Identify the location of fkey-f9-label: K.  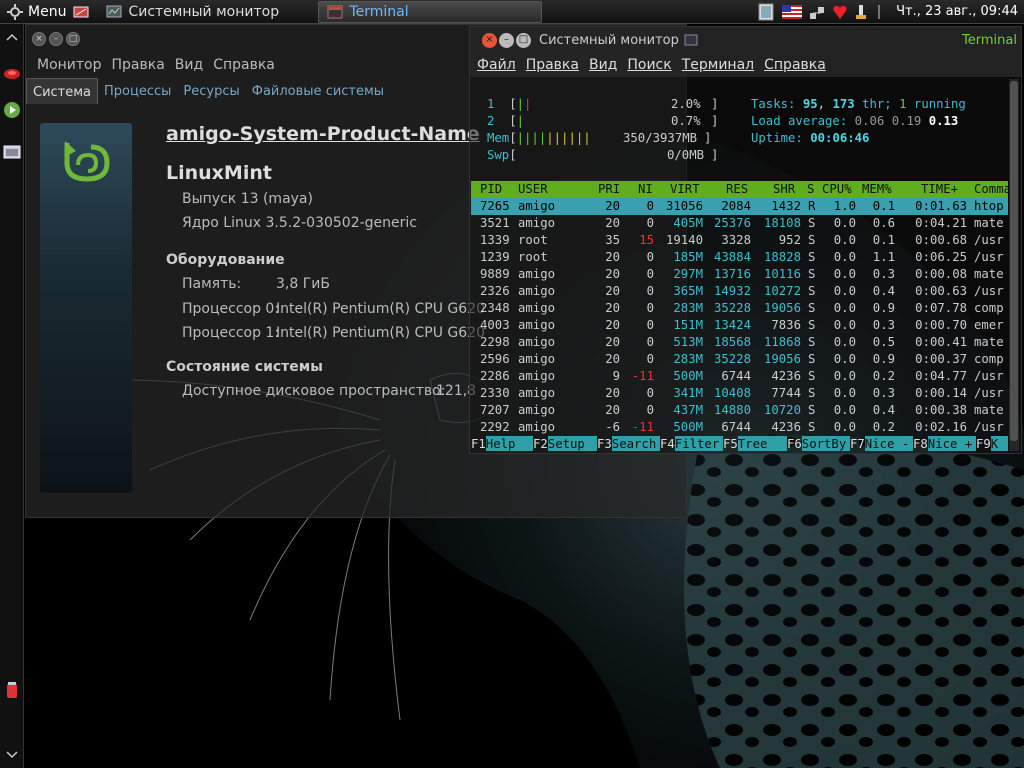
(999, 443).